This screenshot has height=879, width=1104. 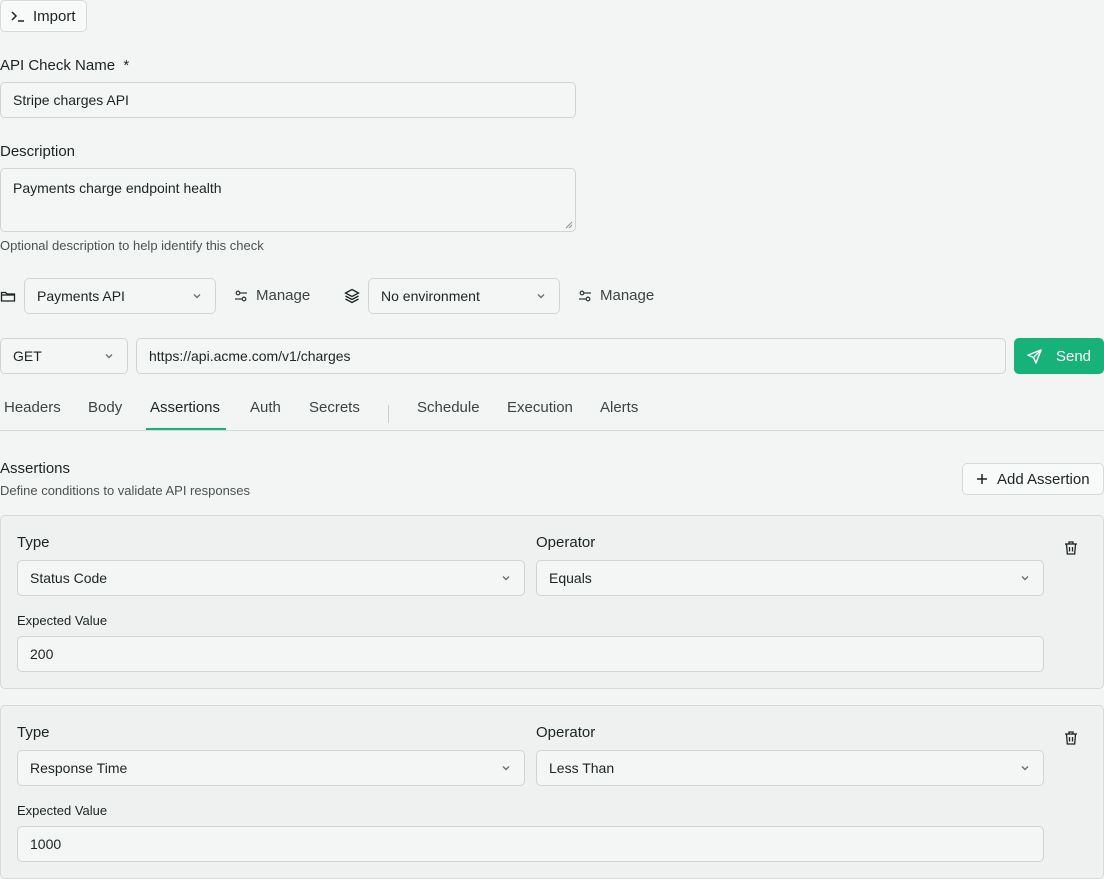 I want to click on collection-select: Payments API, so click(x=120, y=296).